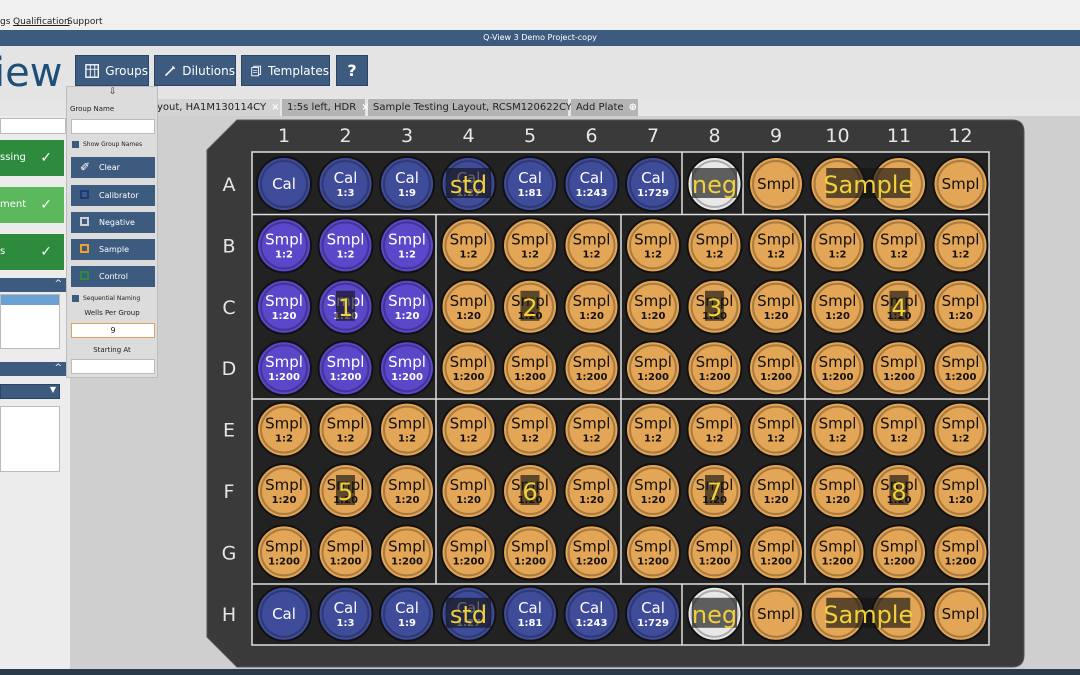 The image size is (1080, 675). What do you see at coordinates (715, 439) in the screenshot?
I see `well-dilution: 1:2` at bounding box center [715, 439].